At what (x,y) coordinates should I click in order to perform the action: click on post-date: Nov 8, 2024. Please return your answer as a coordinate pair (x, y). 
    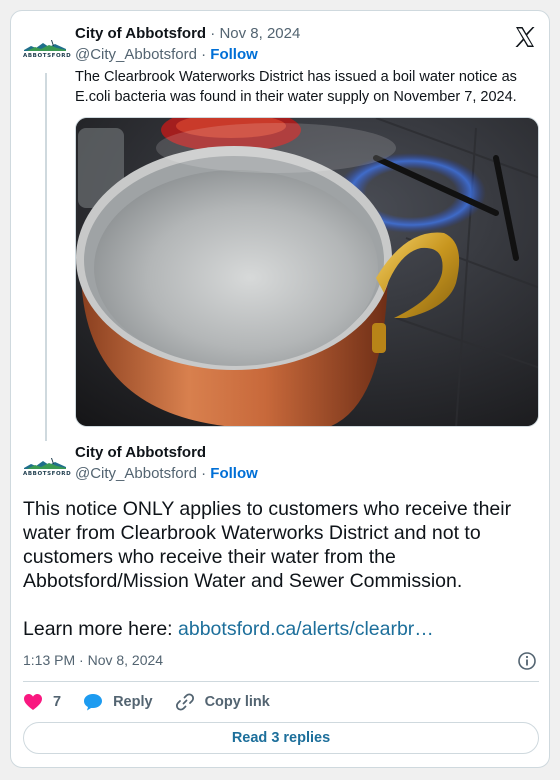
    Looking at the image, I should click on (259, 33).